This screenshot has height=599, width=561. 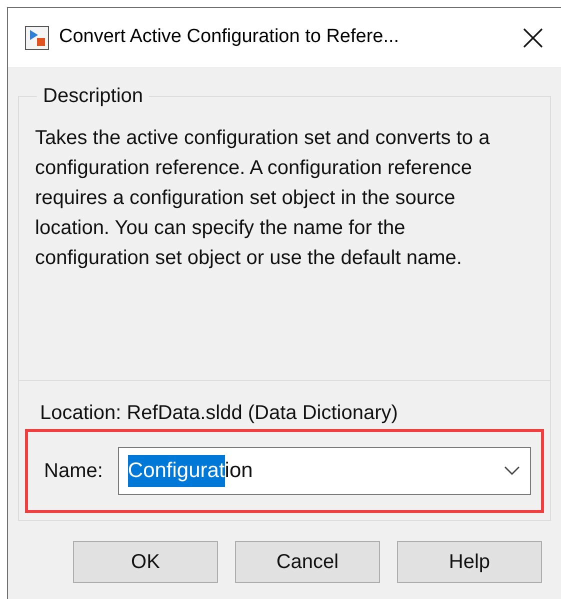 What do you see at coordinates (533, 38) in the screenshot?
I see `close-icon` at bounding box center [533, 38].